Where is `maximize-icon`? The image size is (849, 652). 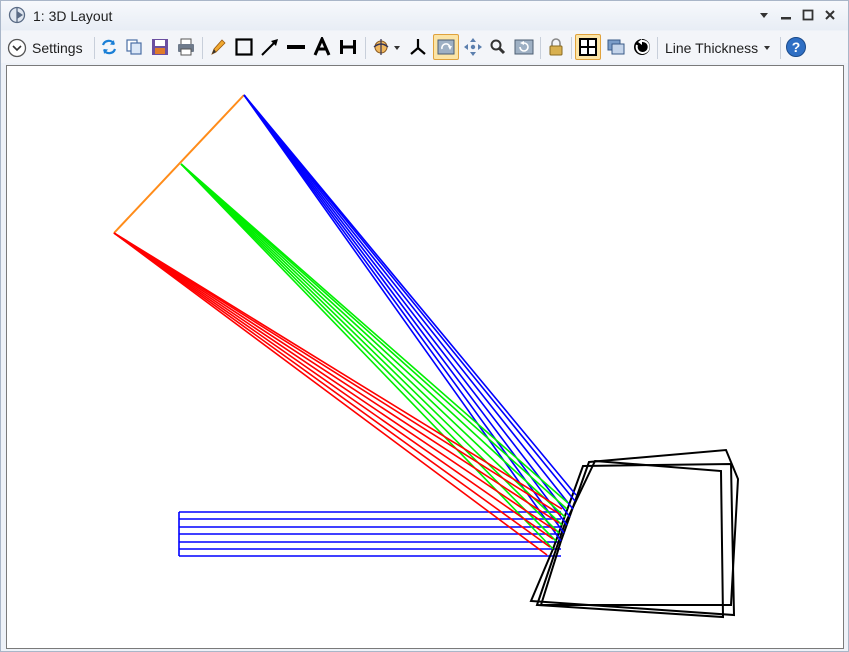
maximize-icon is located at coordinates (808, 15).